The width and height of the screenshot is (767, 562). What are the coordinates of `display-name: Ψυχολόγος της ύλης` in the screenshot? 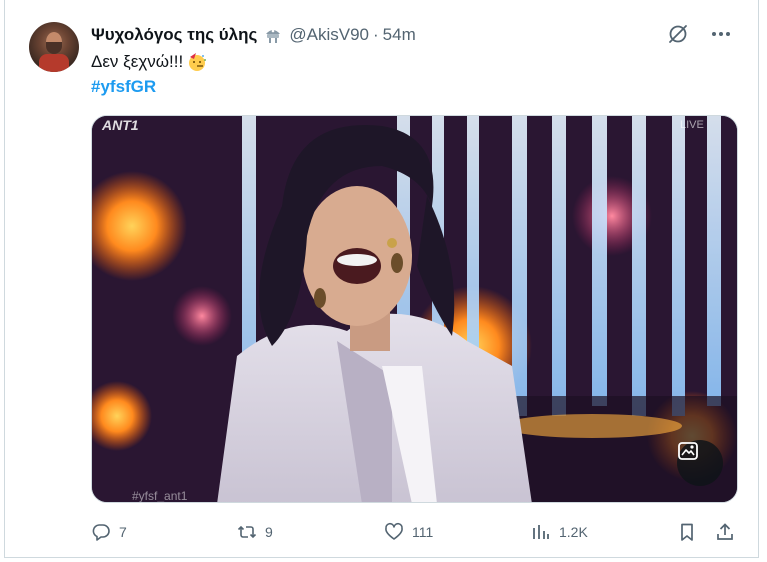 It's located at (174, 35).